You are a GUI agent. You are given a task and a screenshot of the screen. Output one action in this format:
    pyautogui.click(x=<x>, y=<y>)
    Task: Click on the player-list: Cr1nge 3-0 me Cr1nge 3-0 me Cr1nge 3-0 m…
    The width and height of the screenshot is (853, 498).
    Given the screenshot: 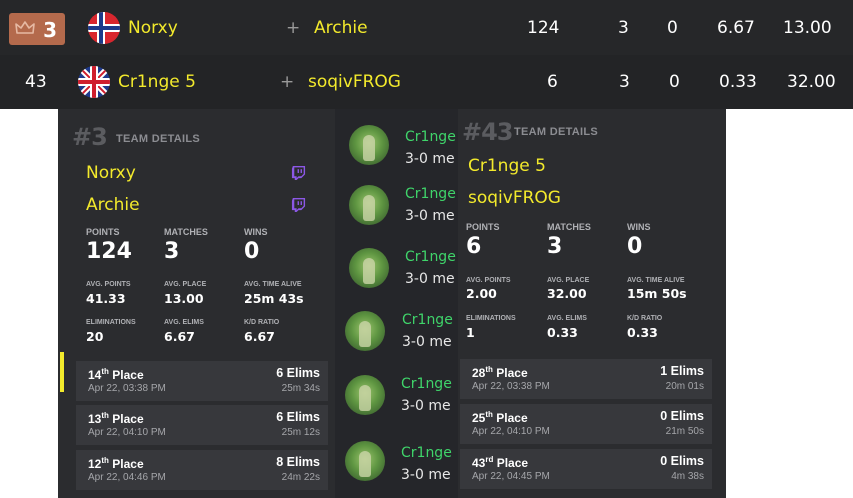 What is the action you would take?
    pyautogui.click(x=398, y=303)
    